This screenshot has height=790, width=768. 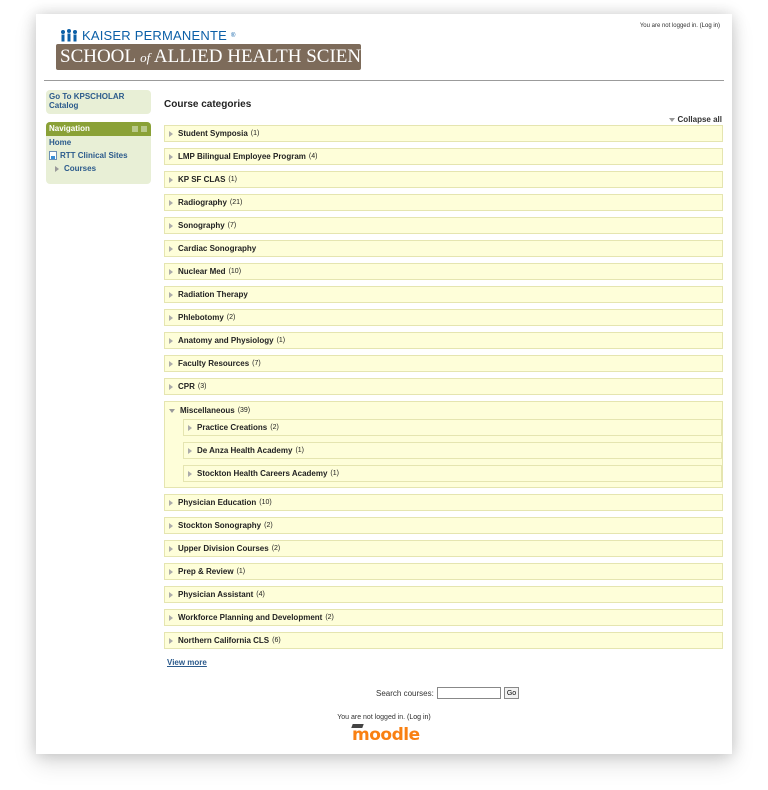 I want to click on category-name: Anatomy and Physiology, so click(x=226, y=340).